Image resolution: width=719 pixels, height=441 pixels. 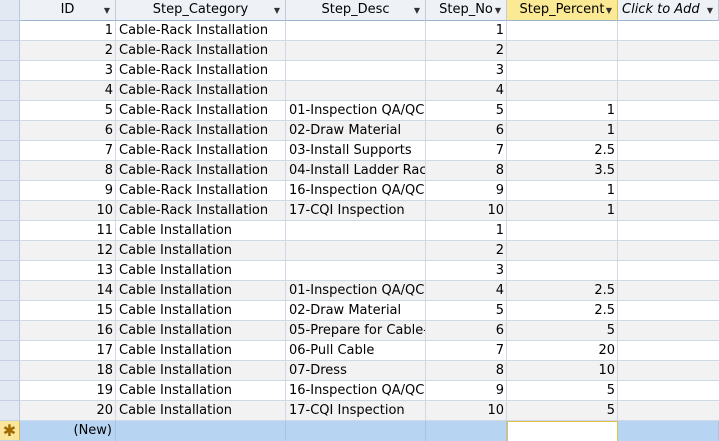 What do you see at coordinates (466, 51) in the screenshot?
I see `cell-step-no: 2` at bounding box center [466, 51].